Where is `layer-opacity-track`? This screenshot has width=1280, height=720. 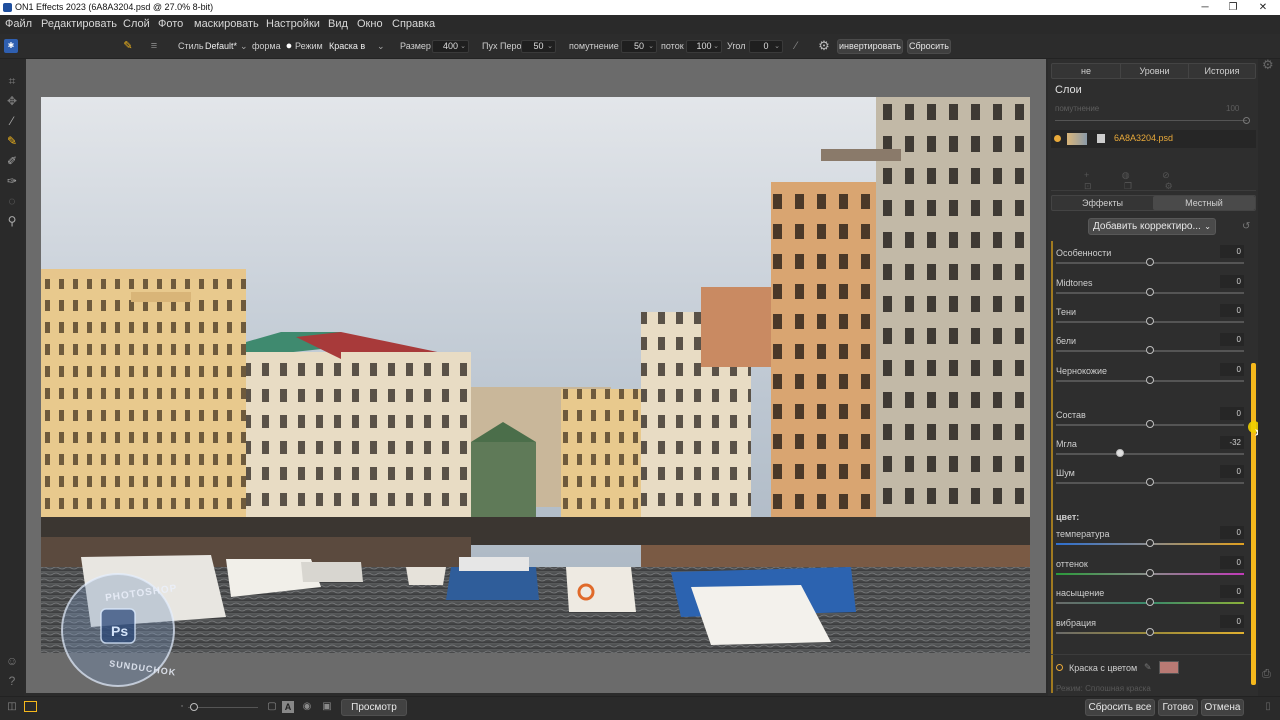 layer-opacity-track is located at coordinates (1151, 120).